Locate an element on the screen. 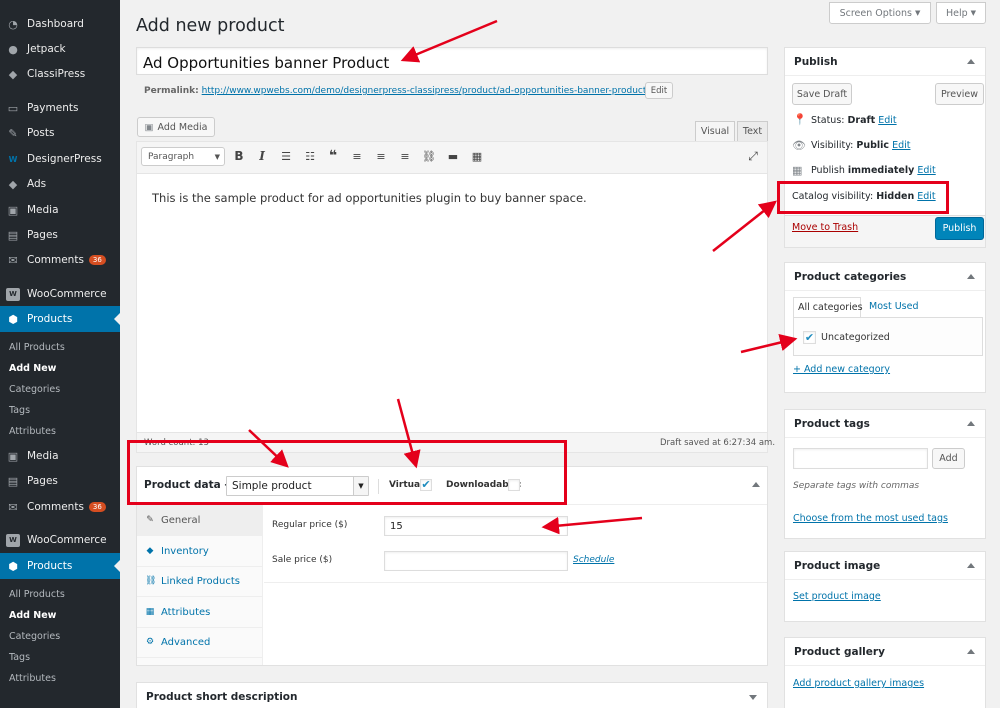 This screenshot has width=1000, height=708. comment-count-badge: 36 is located at coordinates (97, 507).